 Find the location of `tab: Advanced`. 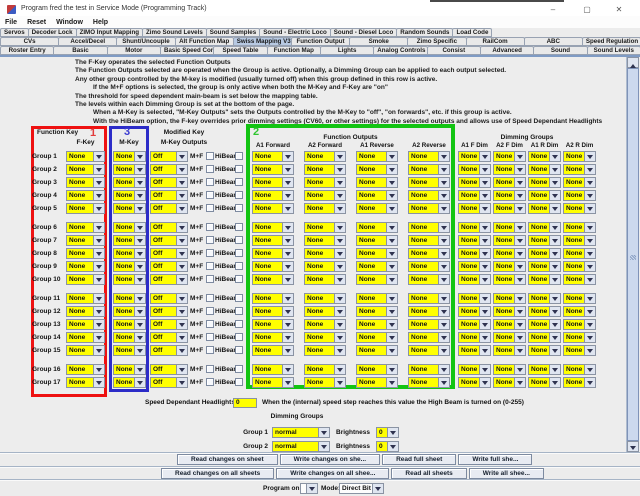

tab: Advanced is located at coordinates (507, 50).